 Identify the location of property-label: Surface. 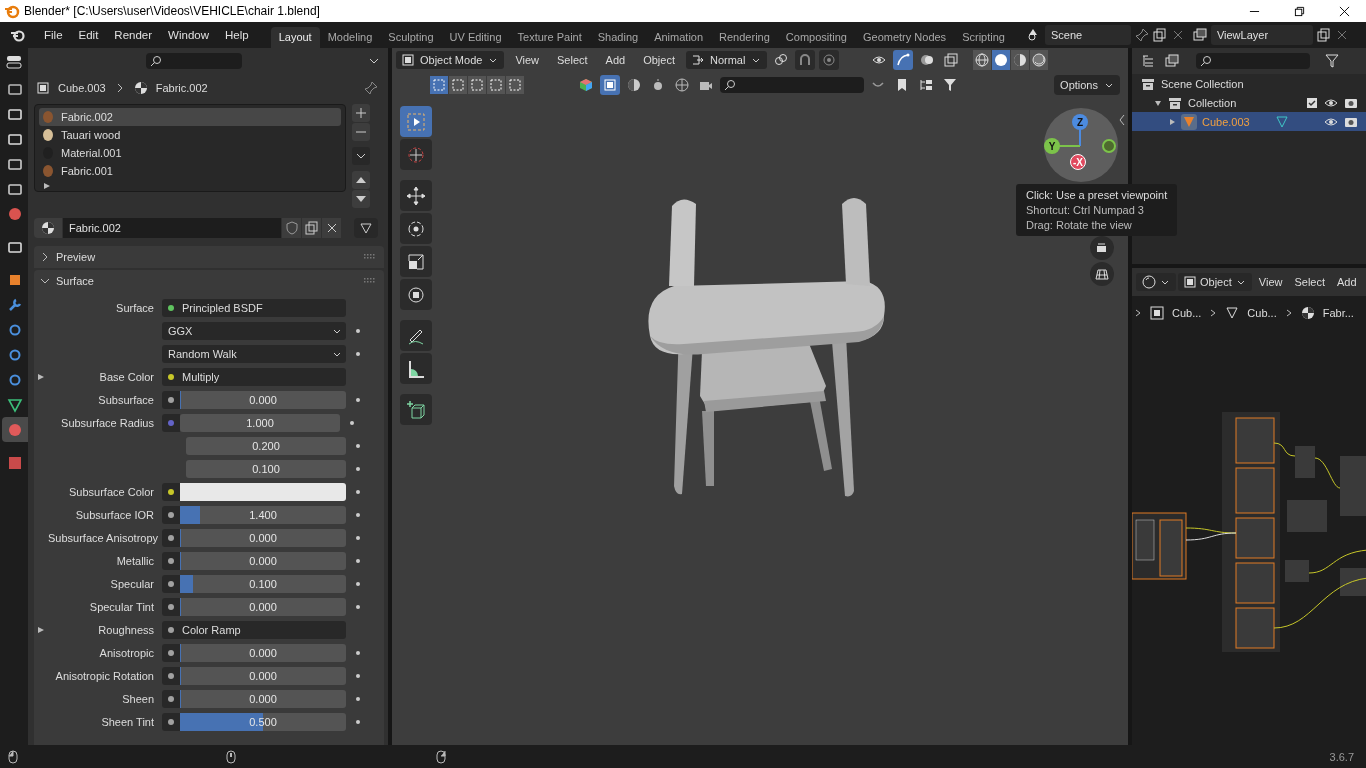
(135, 307).